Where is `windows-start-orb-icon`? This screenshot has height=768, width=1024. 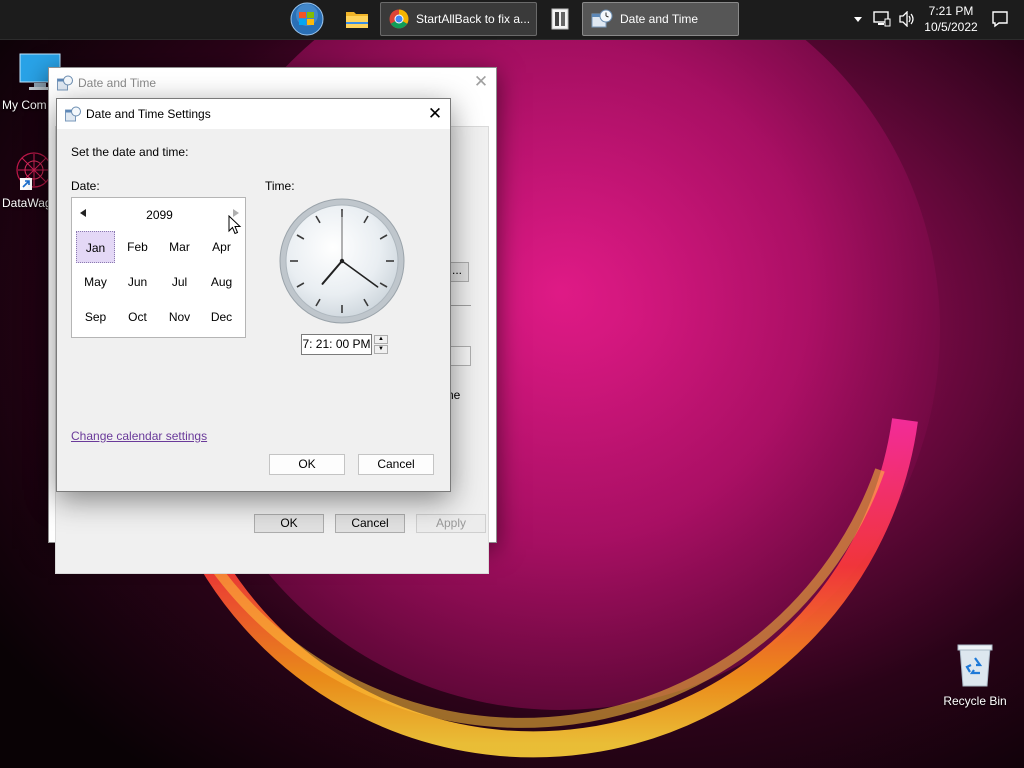
windows-start-orb-icon is located at coordinates (307, 19).